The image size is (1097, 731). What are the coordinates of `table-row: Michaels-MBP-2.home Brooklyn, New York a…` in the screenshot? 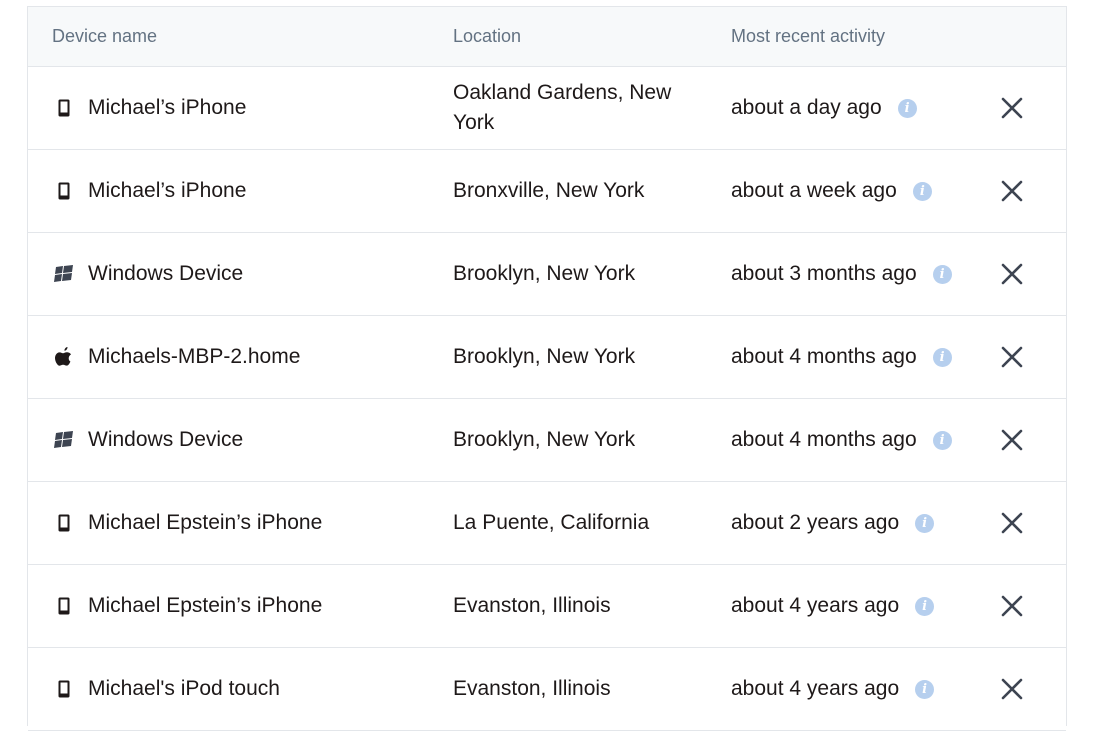 It's located at (547, 357).